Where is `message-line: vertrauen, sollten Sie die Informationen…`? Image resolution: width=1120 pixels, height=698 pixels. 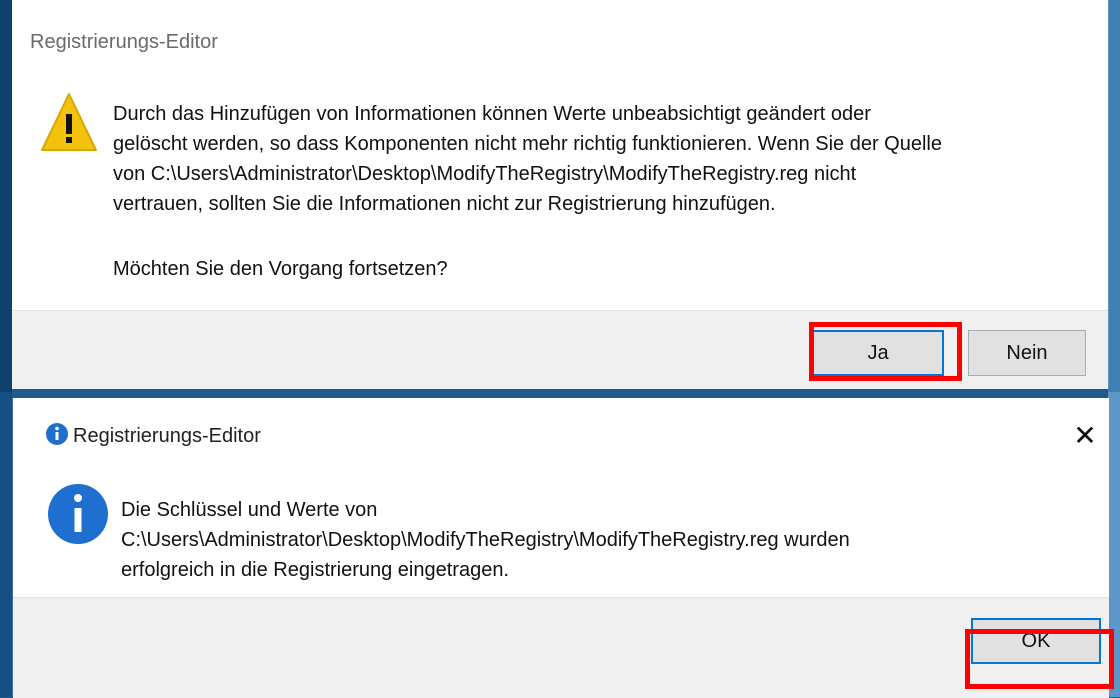 message-line: vertrauen, sollten Sie die Informationen… is located at coordinates (444, 204).